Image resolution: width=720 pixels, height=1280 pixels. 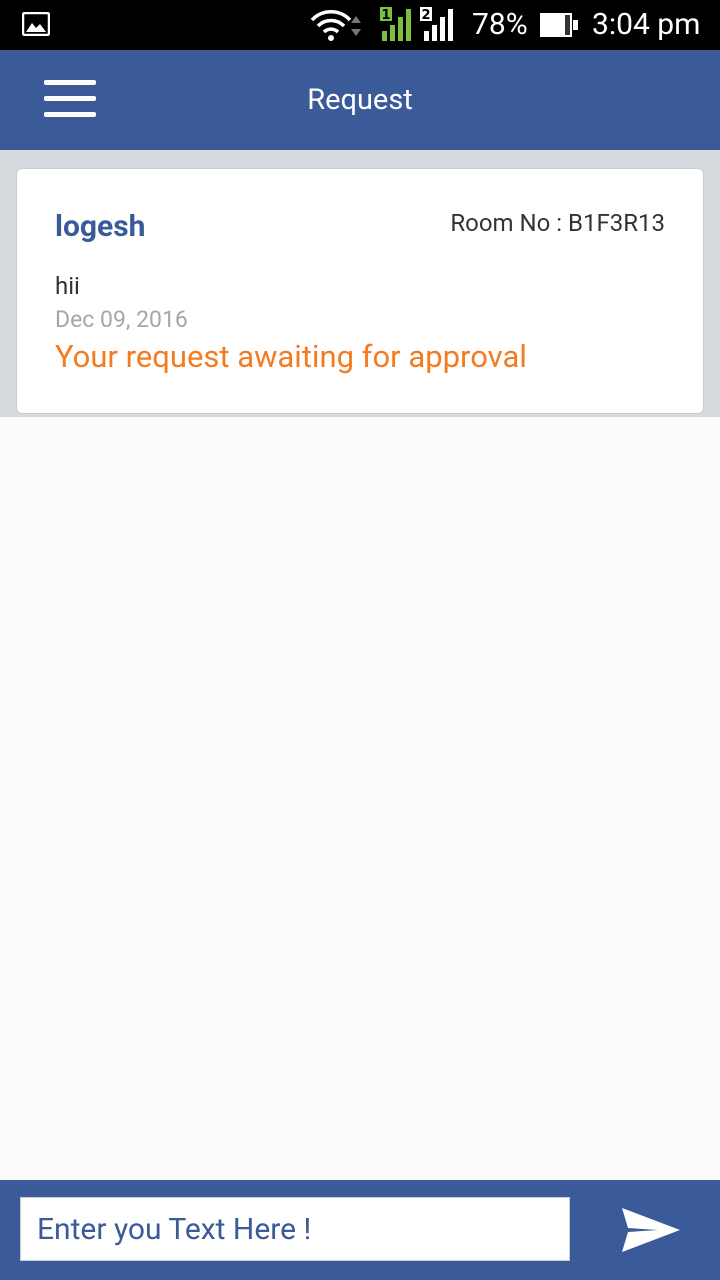 I want to click on message-input, so click(x=295, y=1229).